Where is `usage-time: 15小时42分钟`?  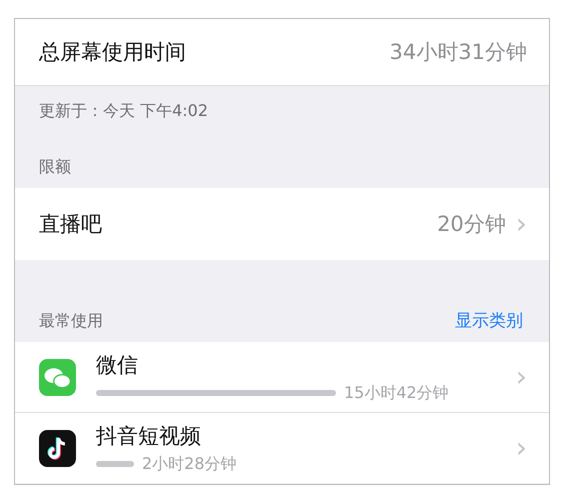 usage-time: 15小时42分钟 is located at coordinates (396, 393).